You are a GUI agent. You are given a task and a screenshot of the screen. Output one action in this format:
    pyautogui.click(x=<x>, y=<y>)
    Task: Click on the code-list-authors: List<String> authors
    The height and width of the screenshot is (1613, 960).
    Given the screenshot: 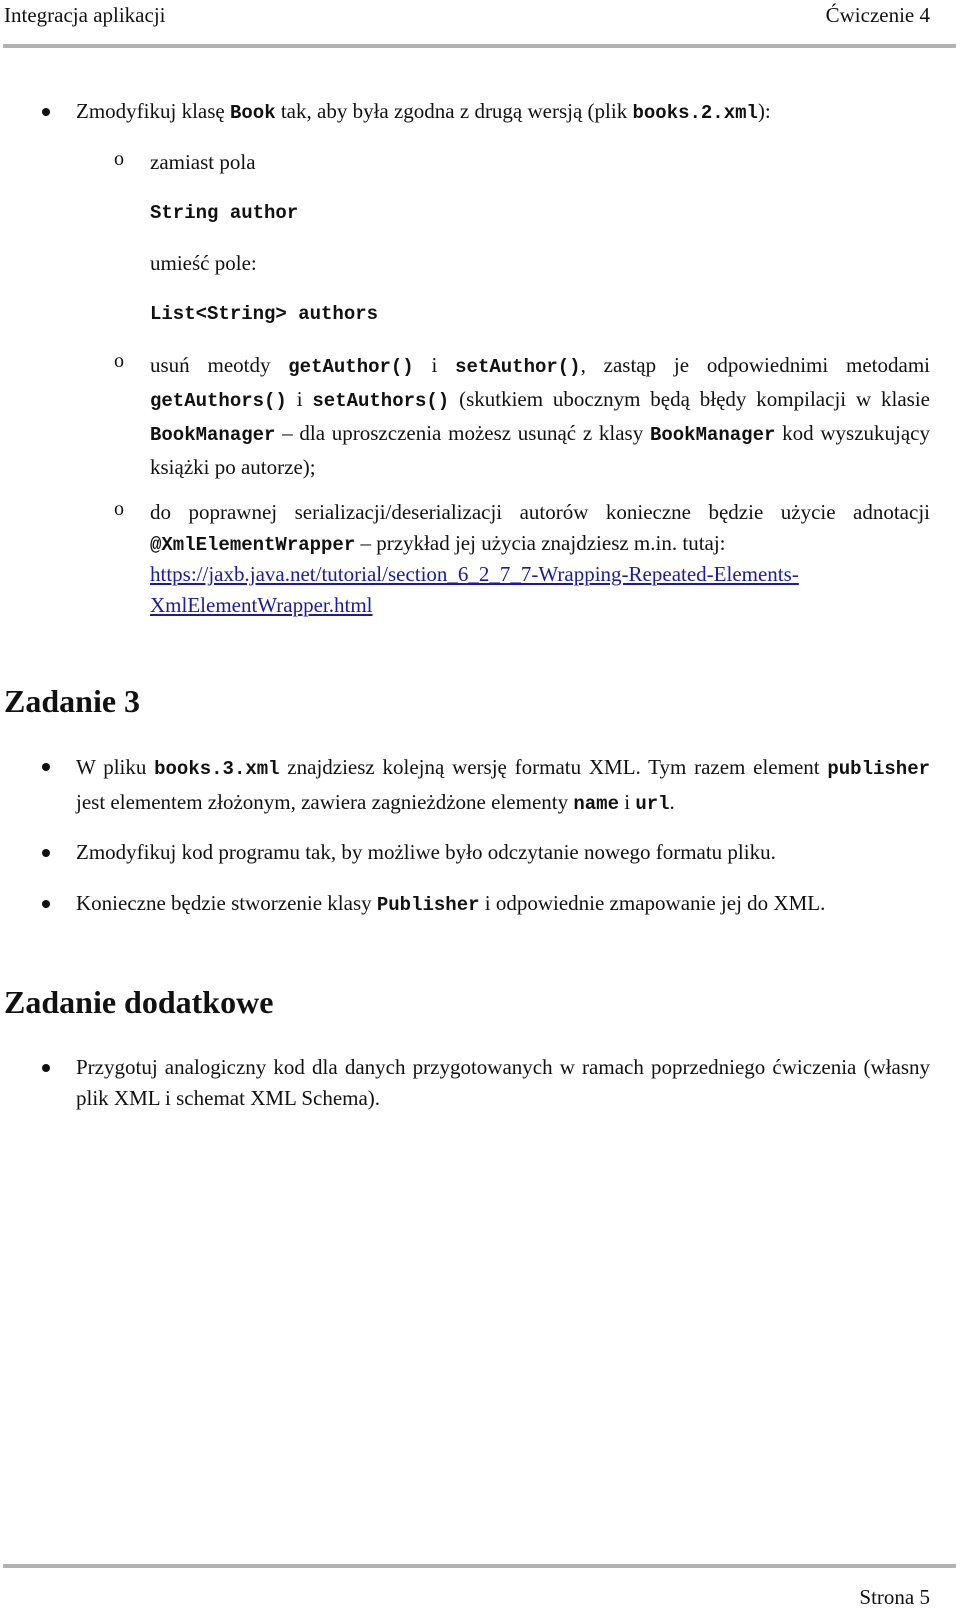 What is the action you would take?
    pyautogui.click(x=264, y=314)
    